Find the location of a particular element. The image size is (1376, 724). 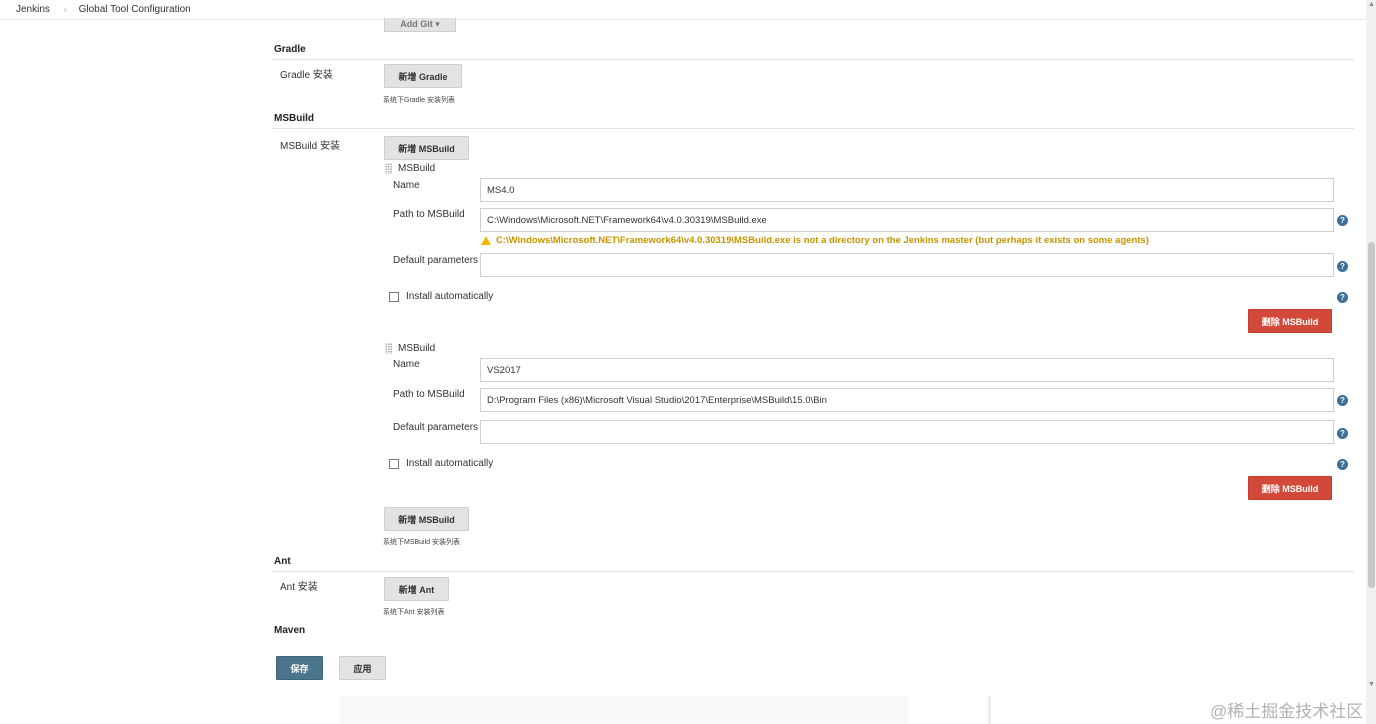

gradle-divider is located at coordinates (813, 59).